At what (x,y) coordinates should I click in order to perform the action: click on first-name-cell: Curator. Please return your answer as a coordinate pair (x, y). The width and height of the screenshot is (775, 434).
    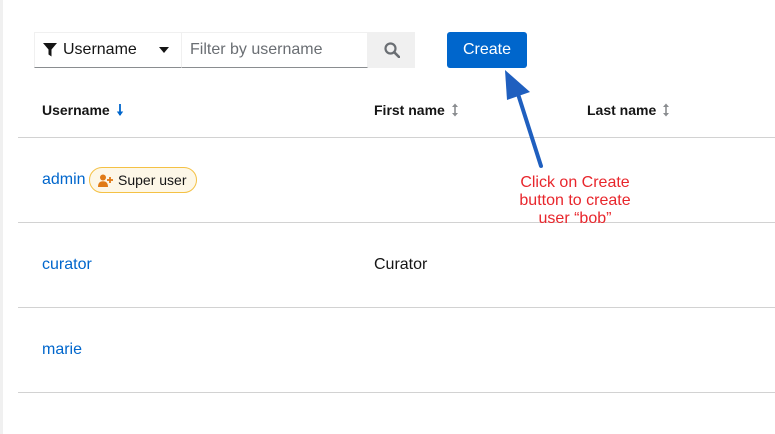
    Looking at the image, I should click on (401, 264).